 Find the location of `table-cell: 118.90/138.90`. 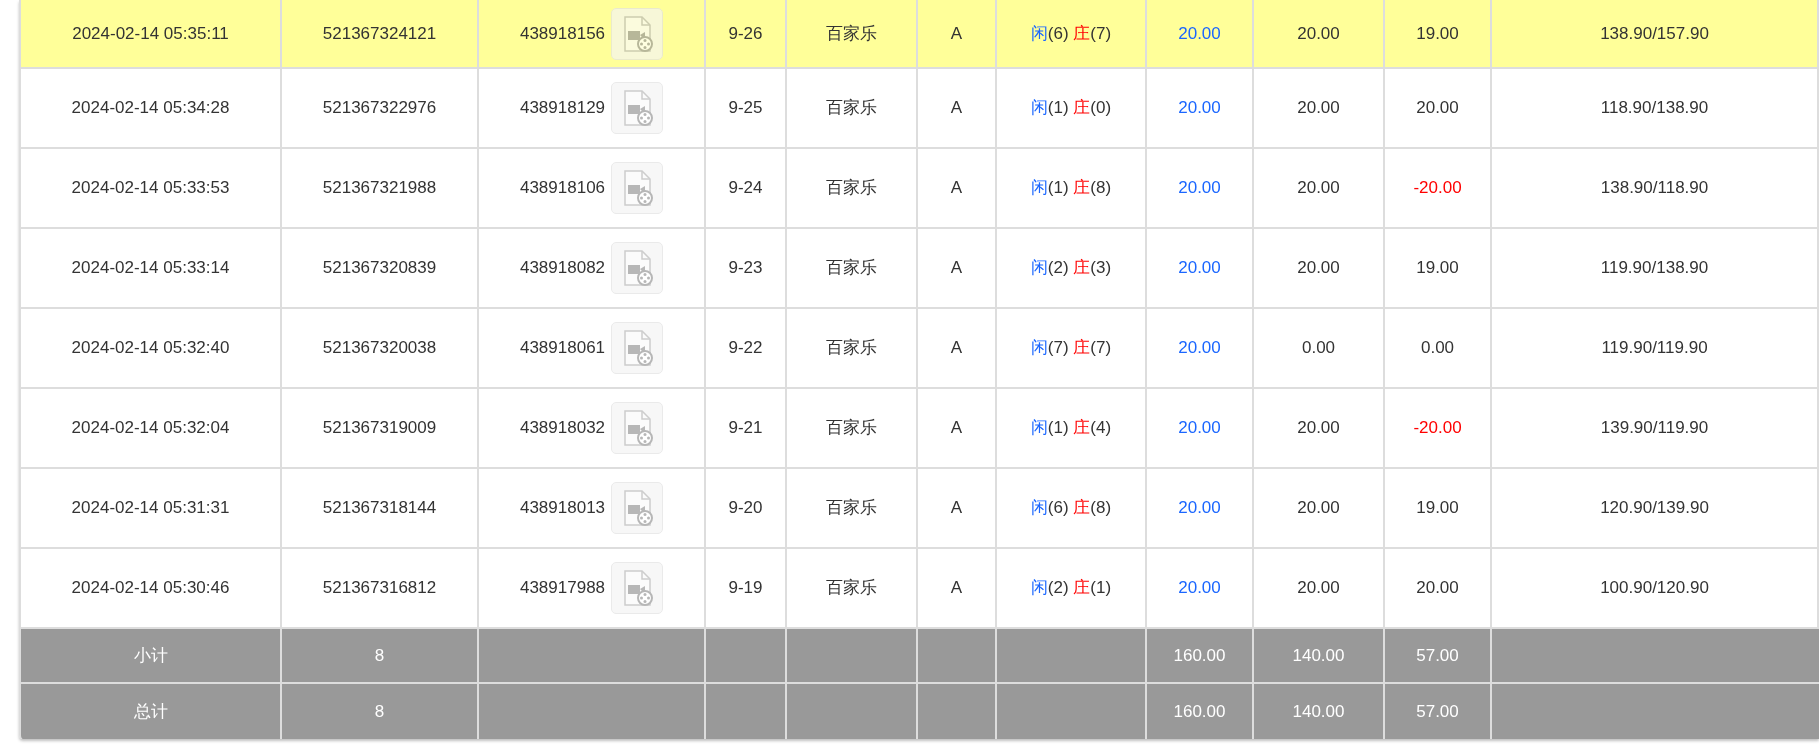

table-cell: 118.90/138.90 is located at coordinates (1655, 108).